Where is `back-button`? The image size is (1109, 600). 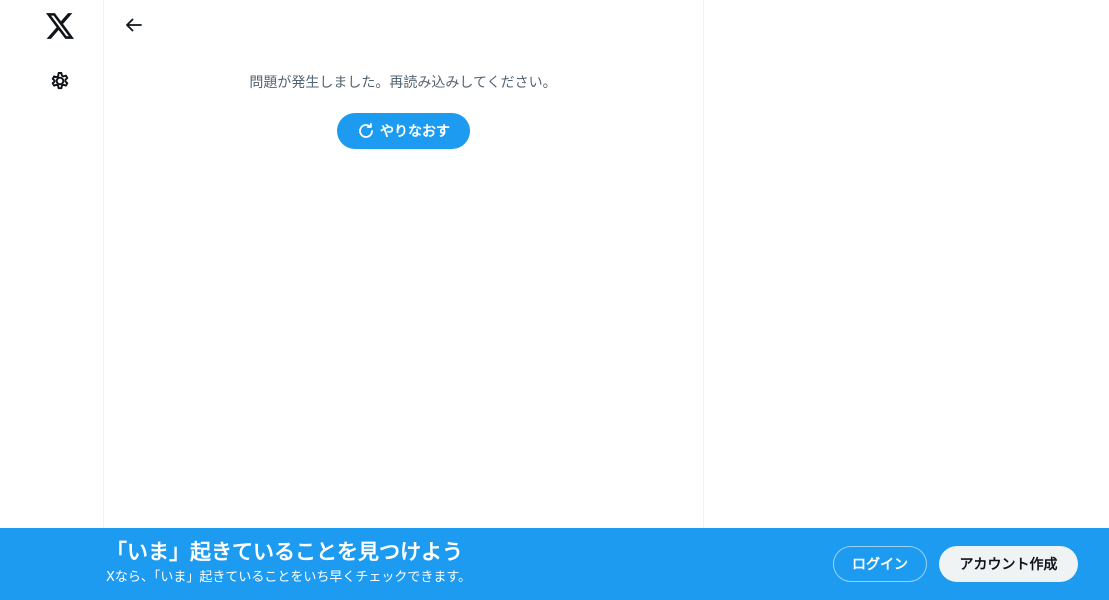 back-button is located at coordinates (134, 27).